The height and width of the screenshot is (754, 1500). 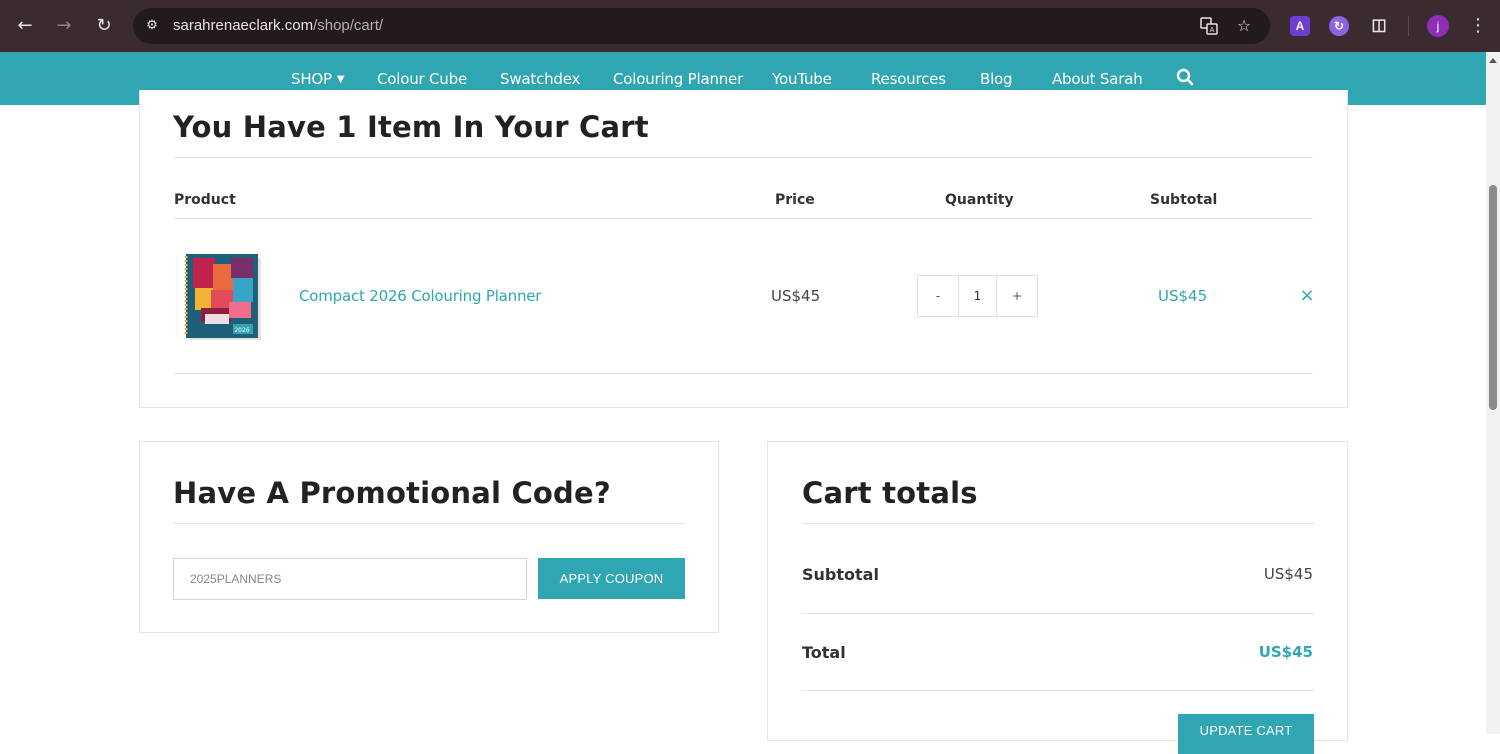 What do you see at coordinates (411, 127) in the screenshot?
I see `cart-heading: You Have 1 Item In Your Cart` at bounding box center [411, 127].